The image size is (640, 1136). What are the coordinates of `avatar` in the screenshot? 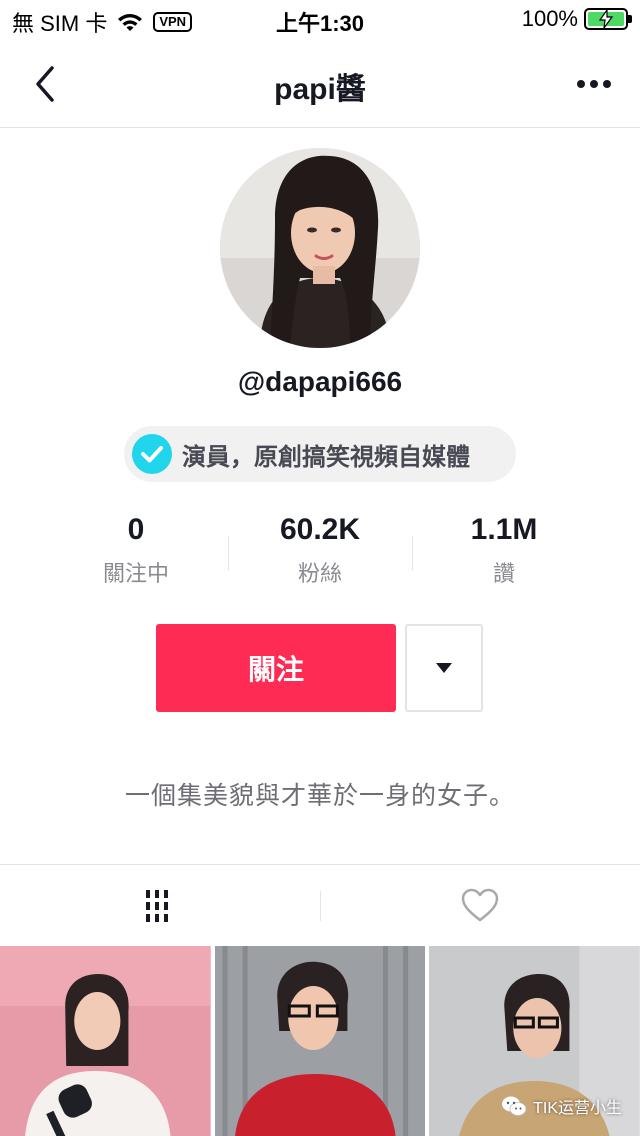 It's located at (320, 248).